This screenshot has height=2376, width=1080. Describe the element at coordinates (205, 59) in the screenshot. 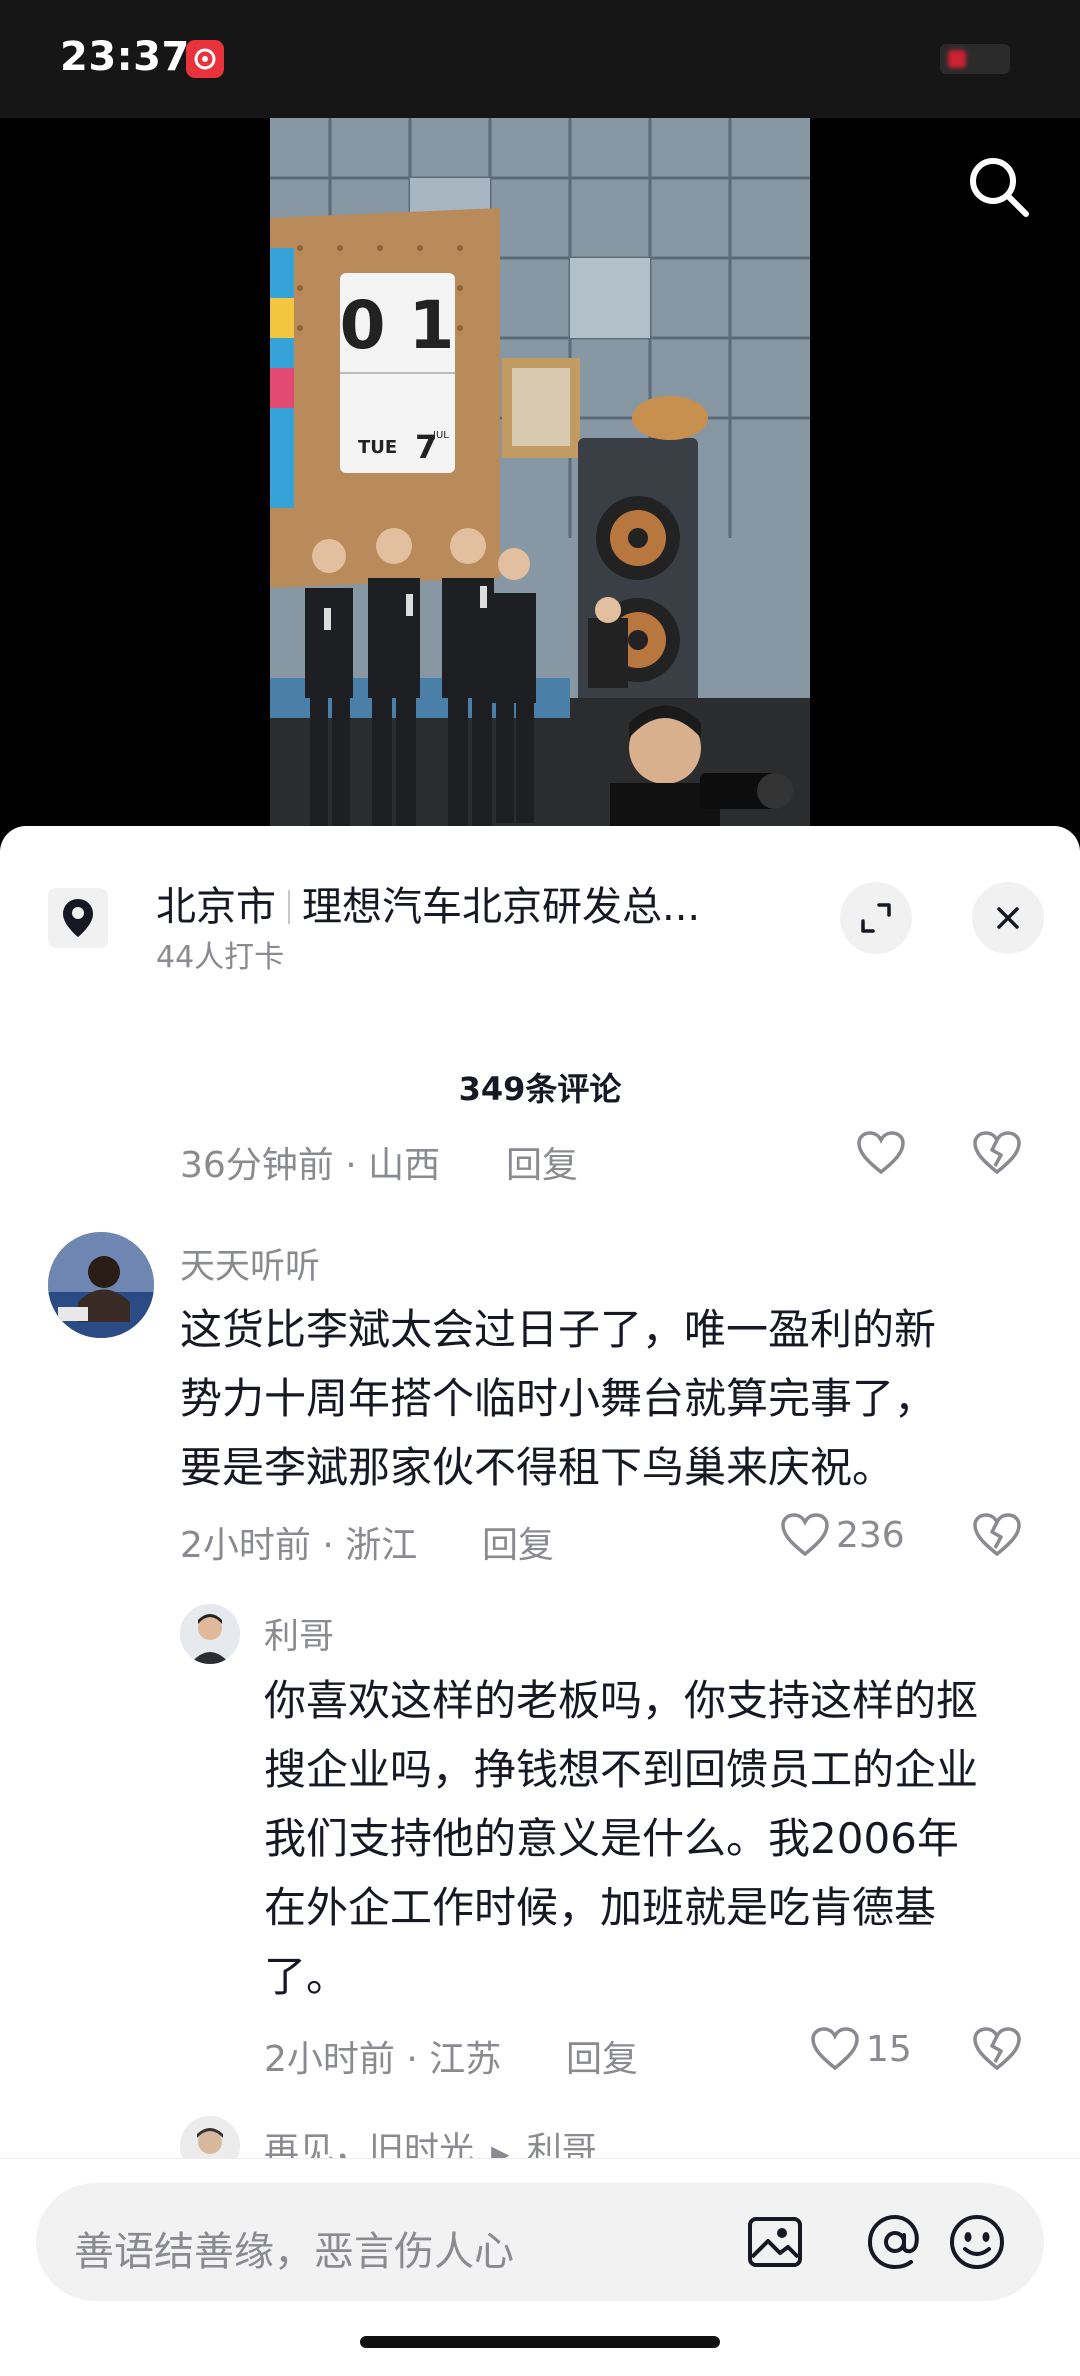

I see `app-notification-icon` at that location.